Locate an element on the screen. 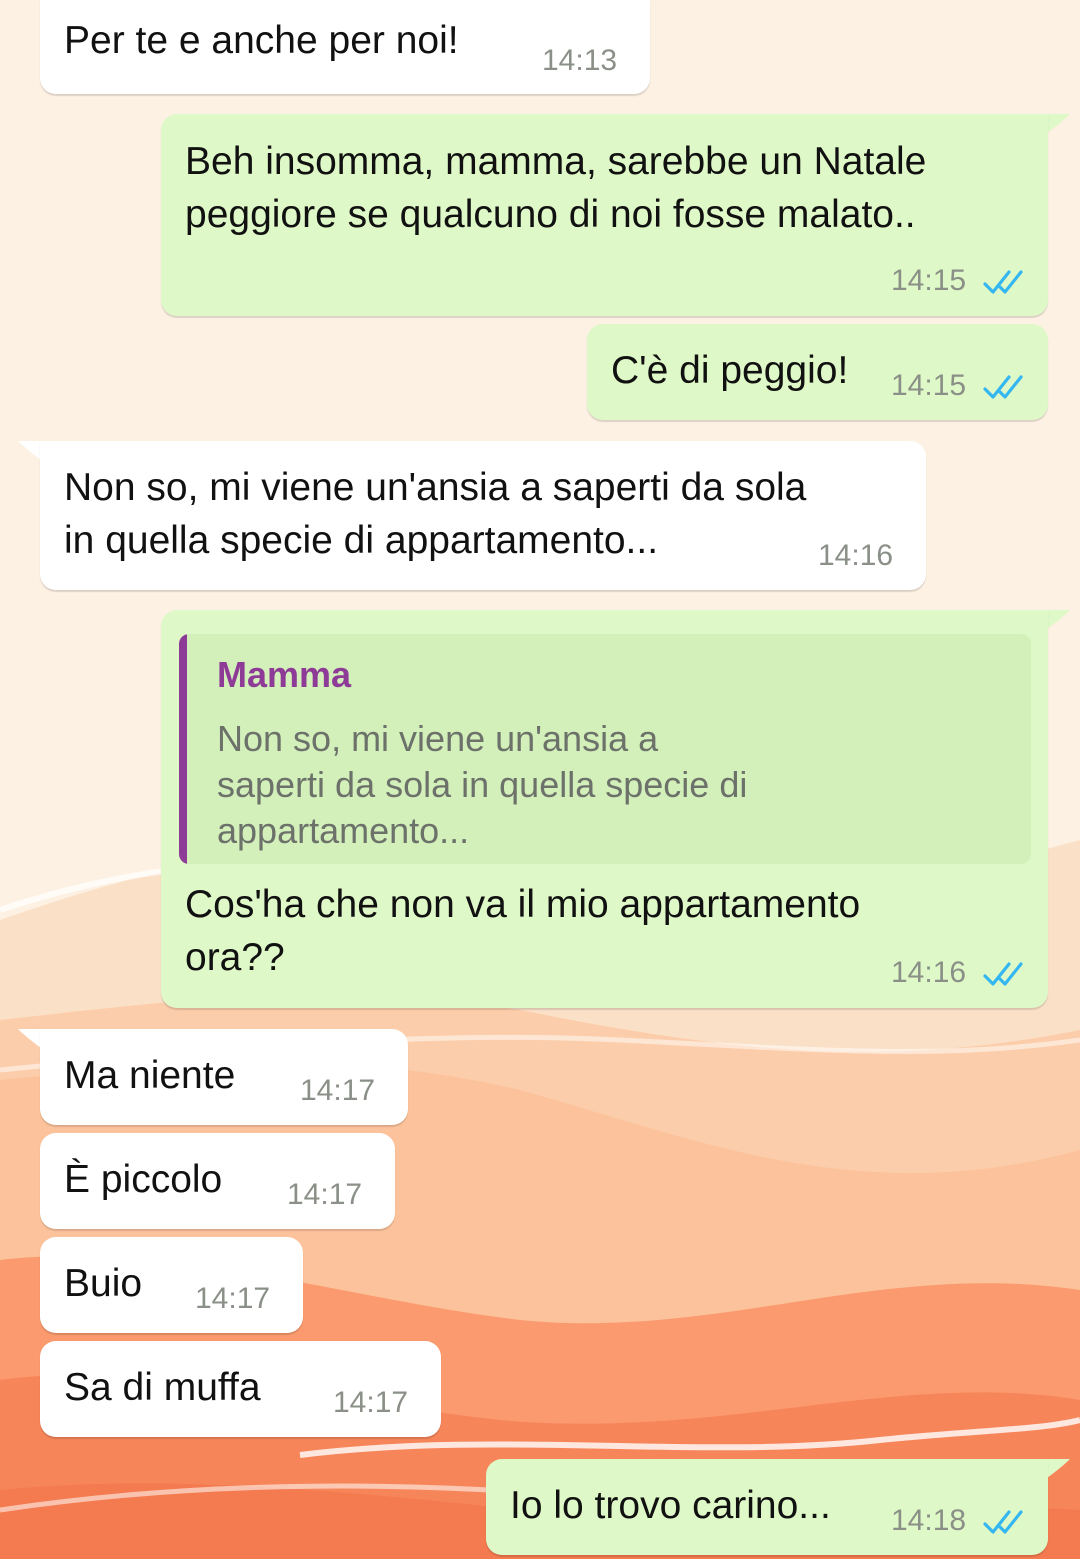  message-text: C'è di peggio! is located at coordinates (730, 370).